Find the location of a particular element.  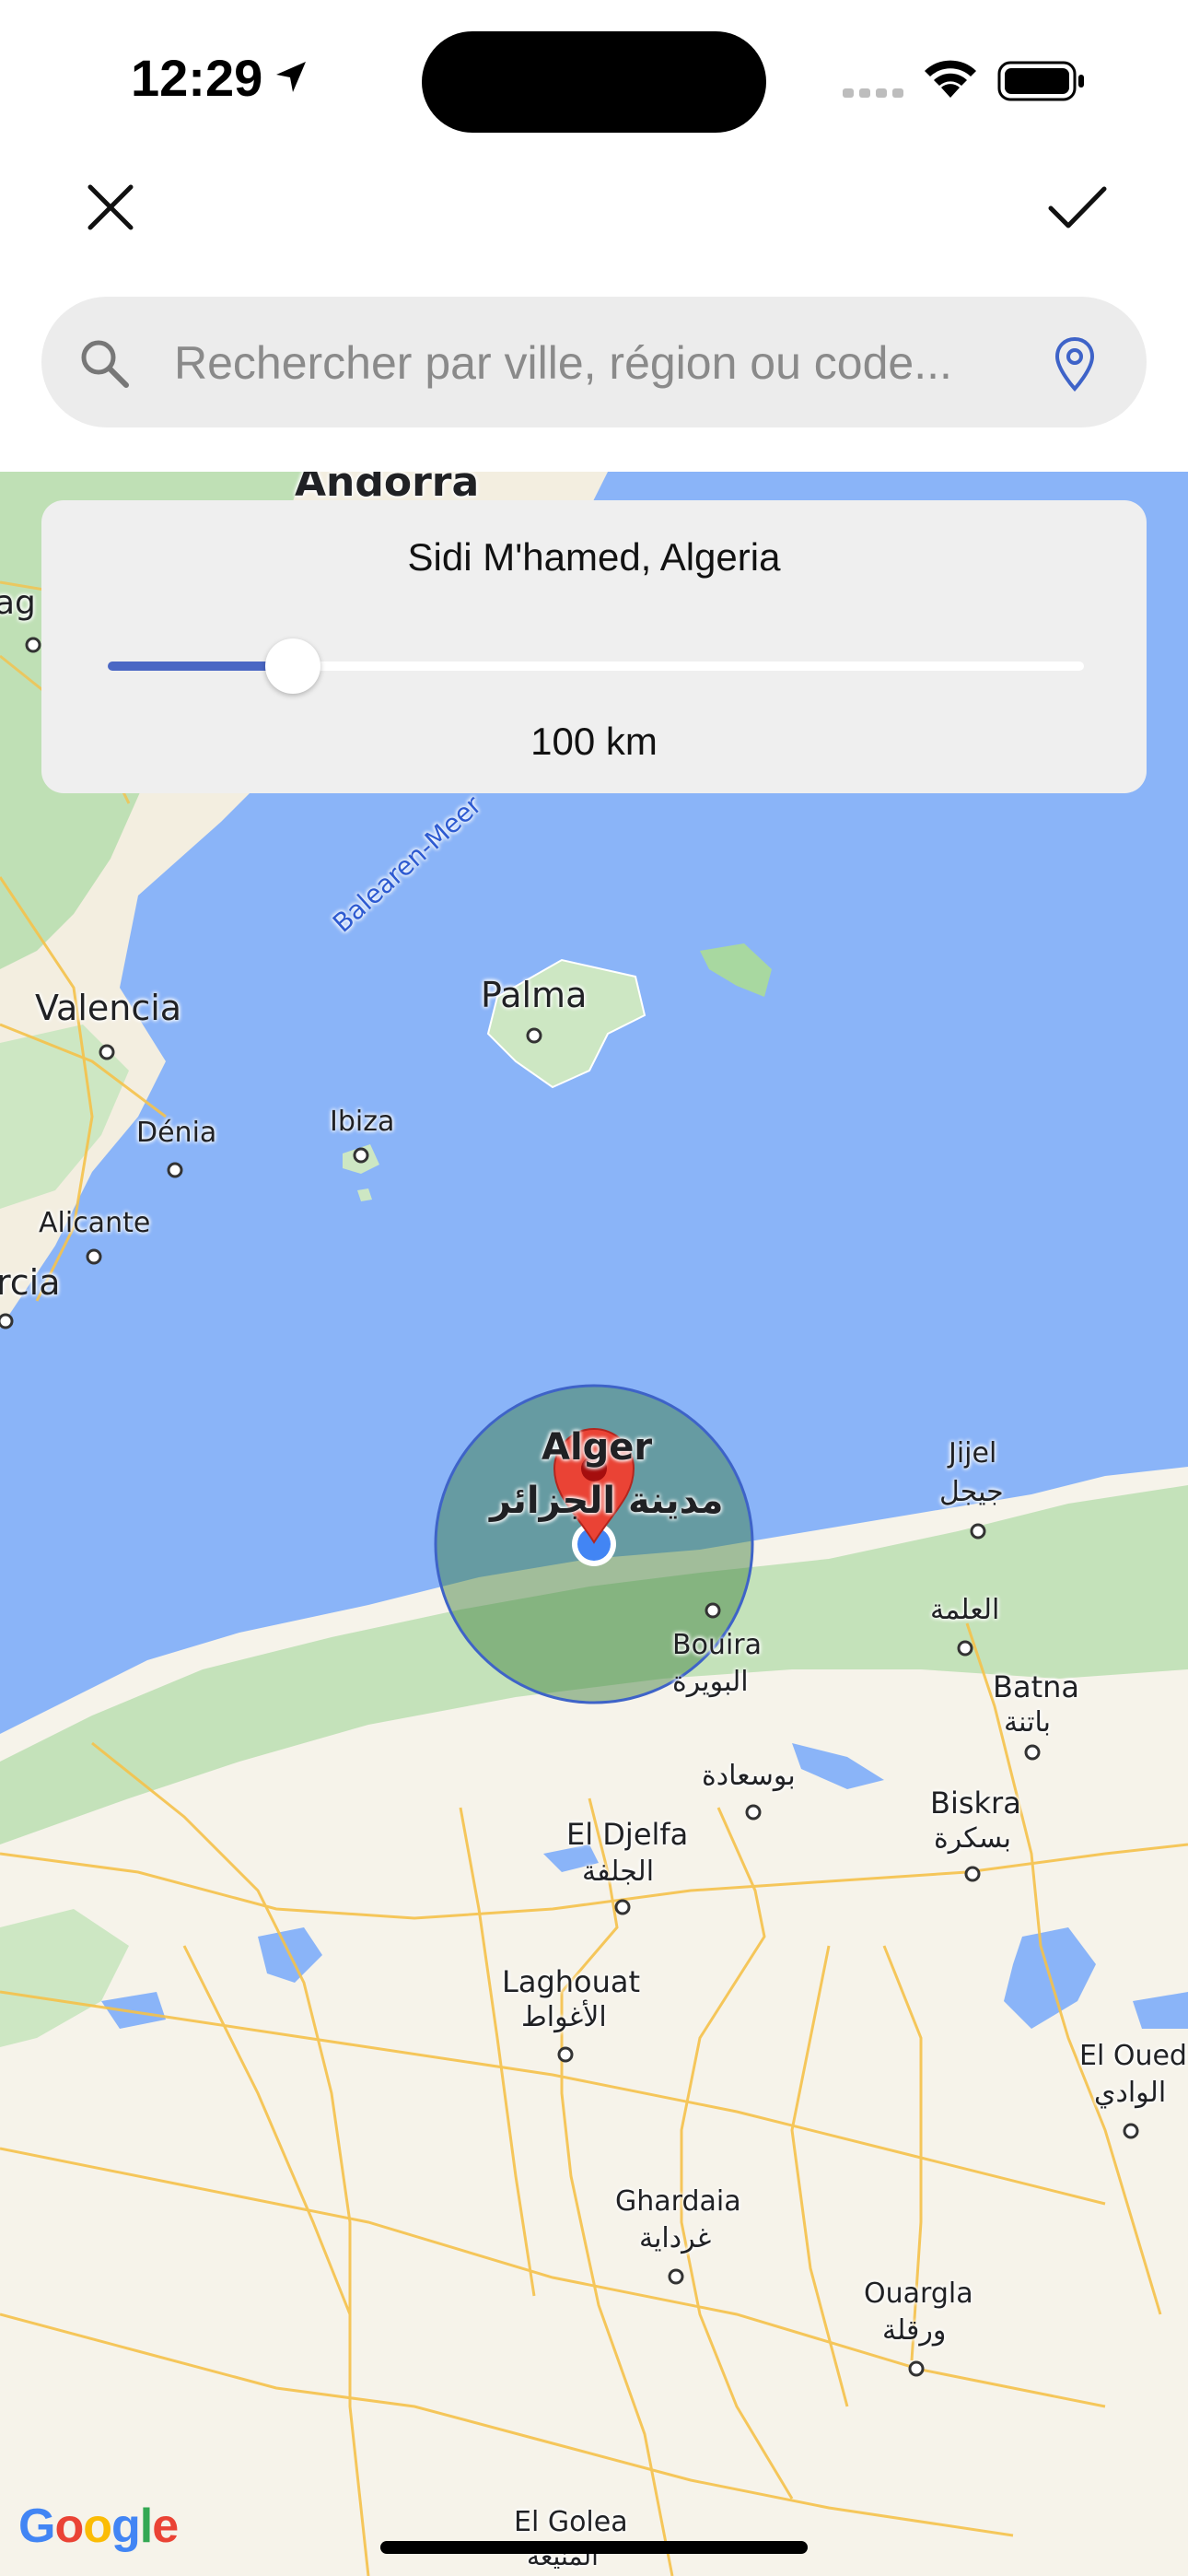

checkmark-icon is located at coordinates (1077, 207).